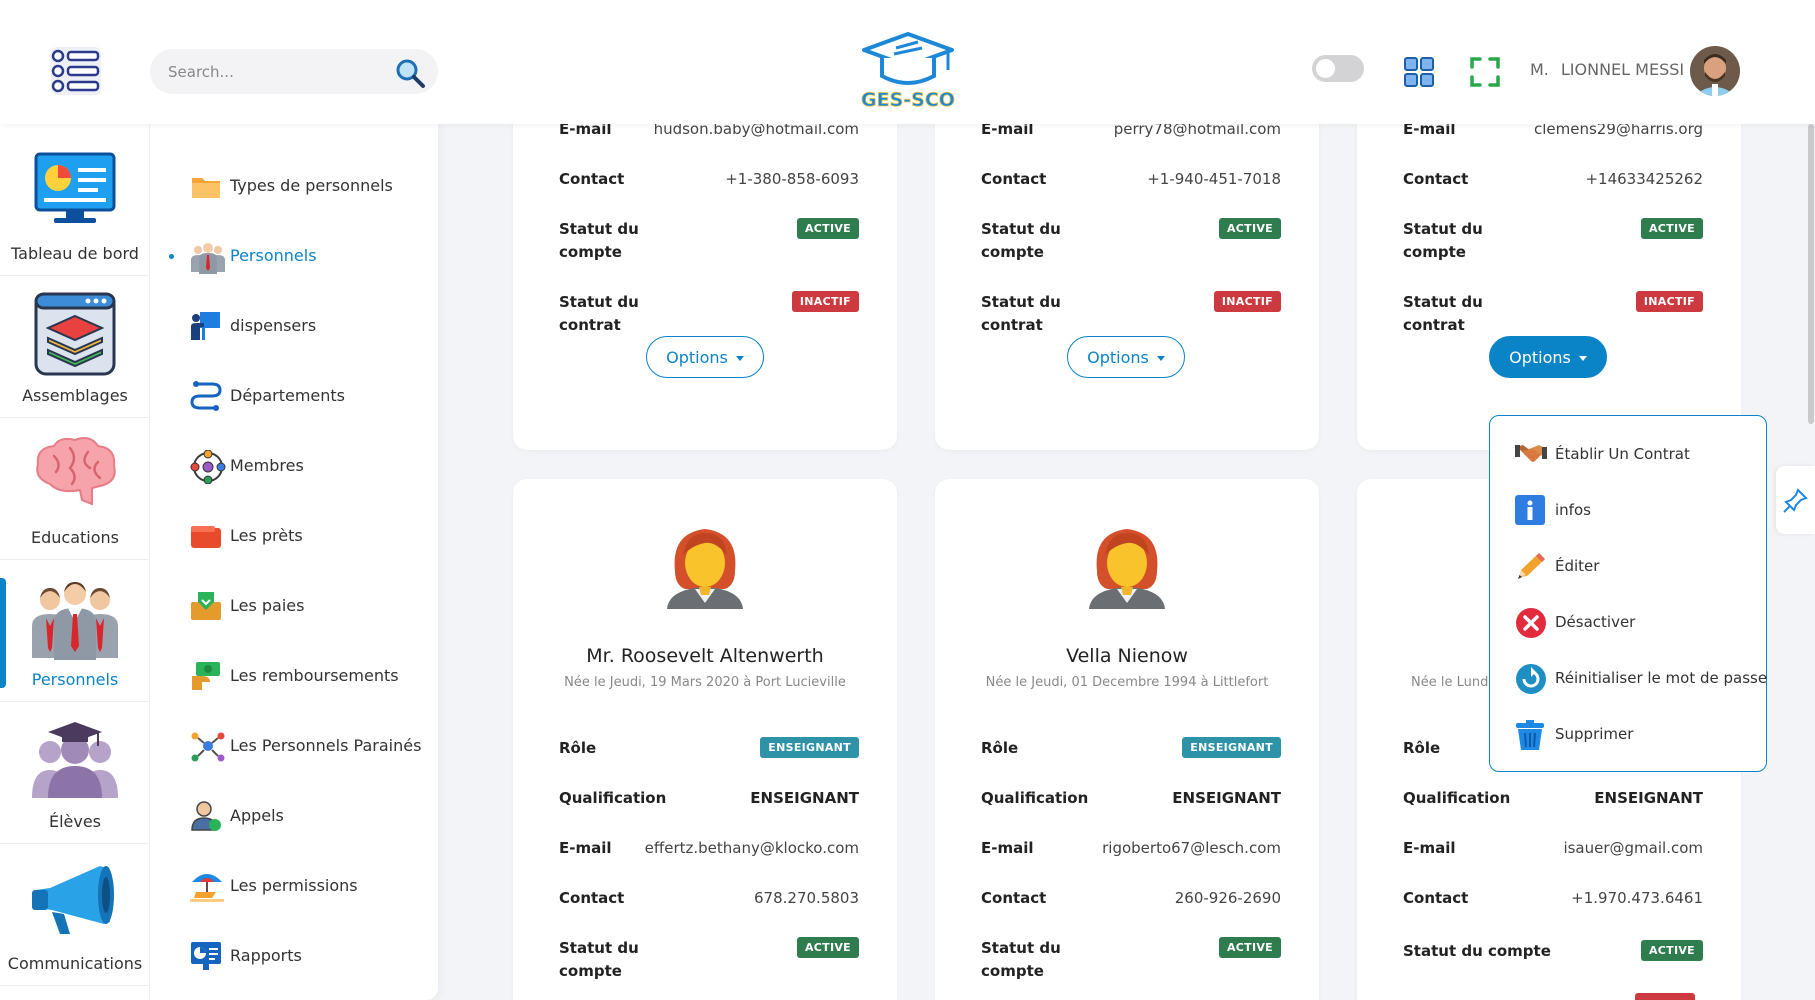 This screenshot has height=1000, width=1815. I want to click on submenu-label: Les remboursements, so click(314, 675).